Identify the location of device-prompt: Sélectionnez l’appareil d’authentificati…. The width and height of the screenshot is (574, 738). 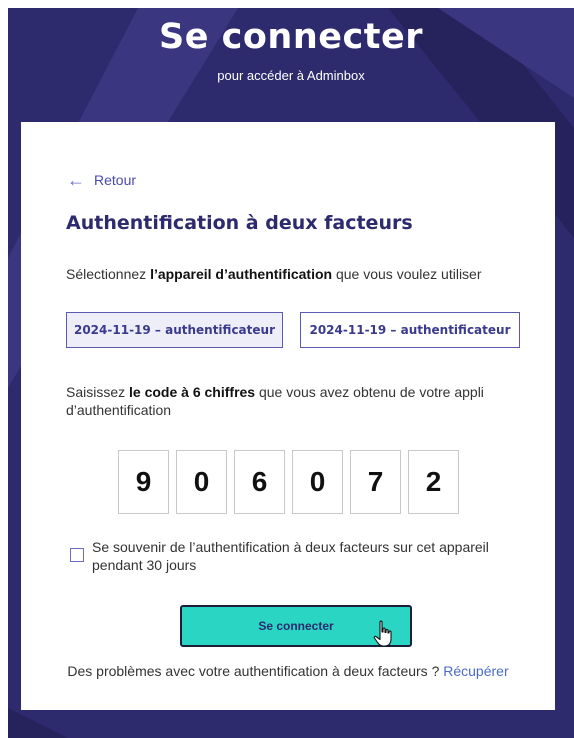
(274, 274).